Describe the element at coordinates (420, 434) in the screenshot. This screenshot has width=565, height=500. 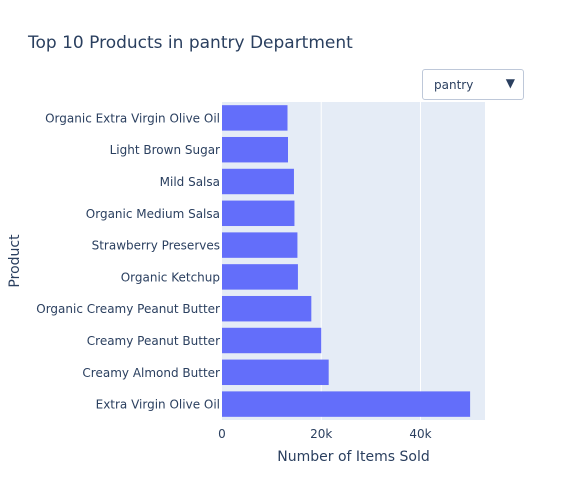
I see `x-tick-label: 40k` at that location.